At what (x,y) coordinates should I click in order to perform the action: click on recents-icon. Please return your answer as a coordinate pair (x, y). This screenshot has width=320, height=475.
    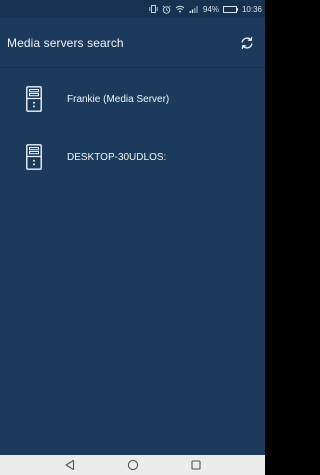
    Looking at the image, I should click on (196, 465).